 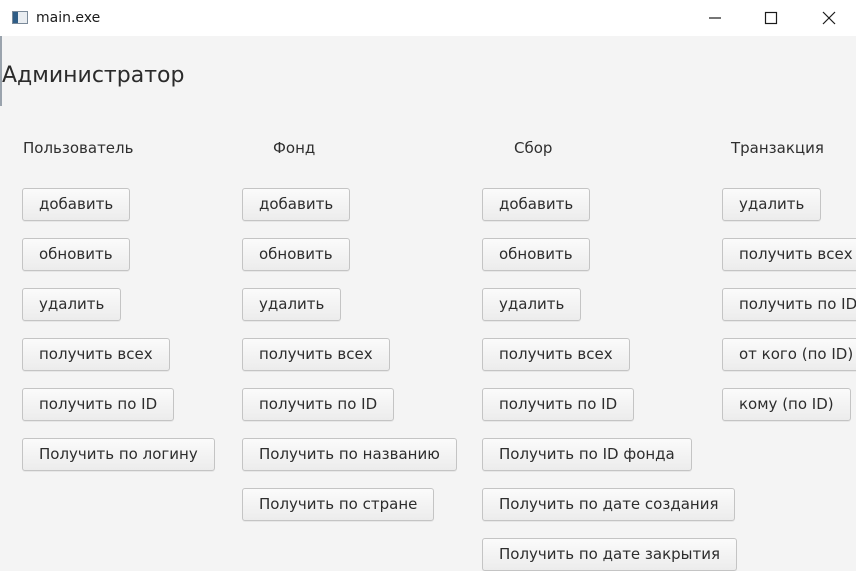 I want to click on collection-get-by-fund-id-button: Получить по ID фонда, so click(x=587, y=454).